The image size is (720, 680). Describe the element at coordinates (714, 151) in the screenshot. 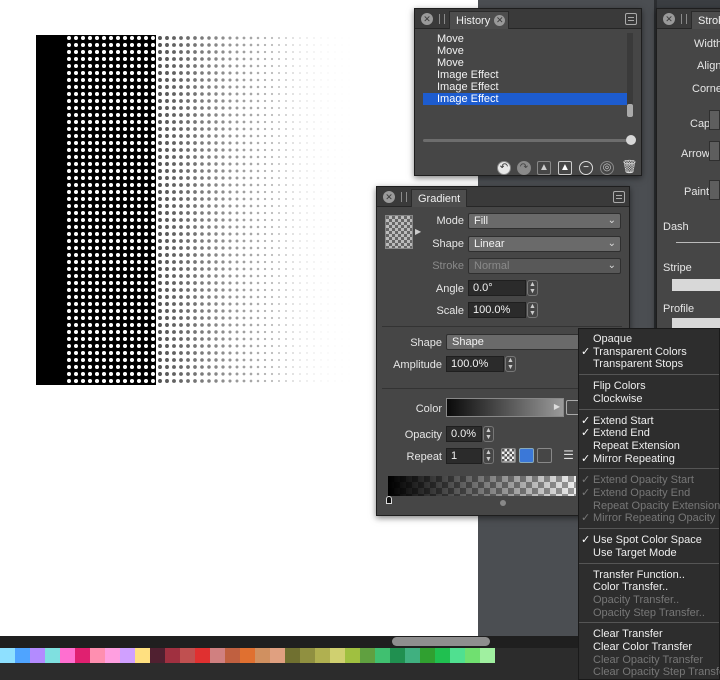

I see `arrow-selector` at that location.